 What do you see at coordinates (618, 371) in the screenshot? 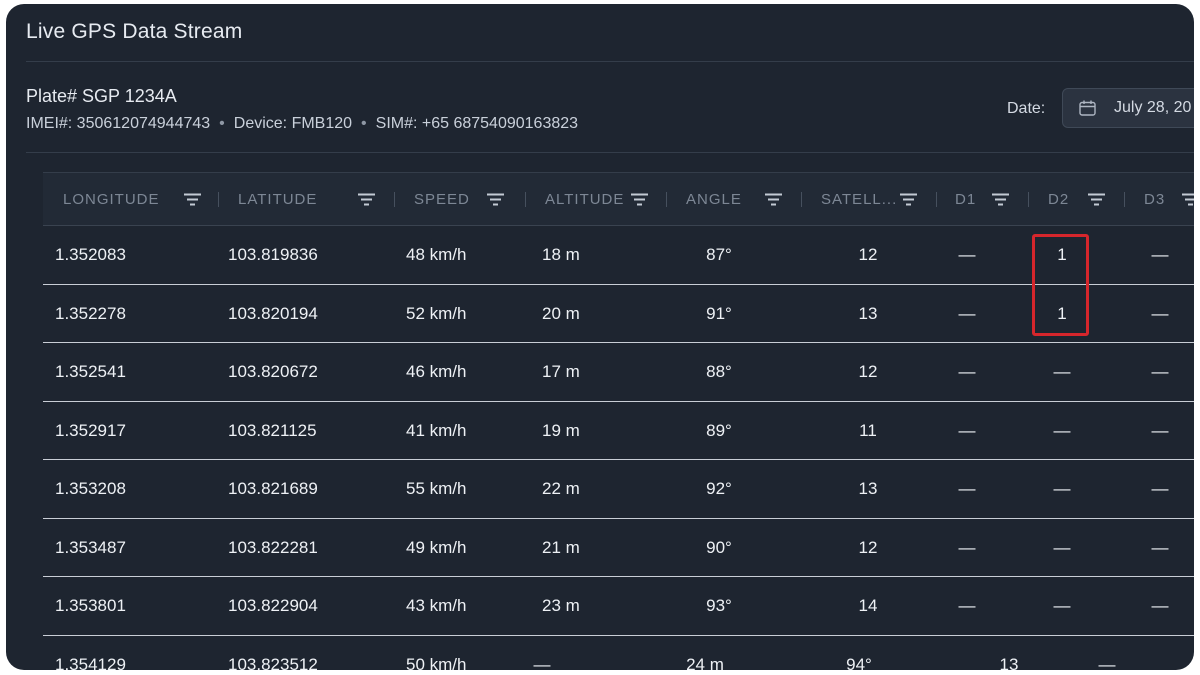
I see `table-row: 1.352541 103.820672 46 km/h 17 m 88° 12 — — —` at bounding box center [618, 371].